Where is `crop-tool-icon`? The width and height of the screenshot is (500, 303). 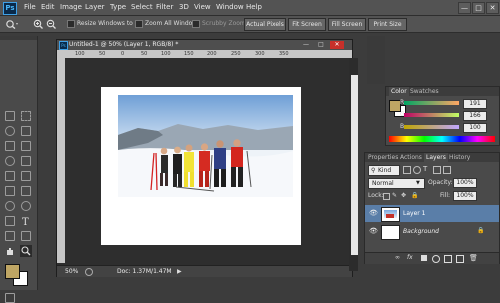 crop-tool-icon is located at coordinates (10, 146).